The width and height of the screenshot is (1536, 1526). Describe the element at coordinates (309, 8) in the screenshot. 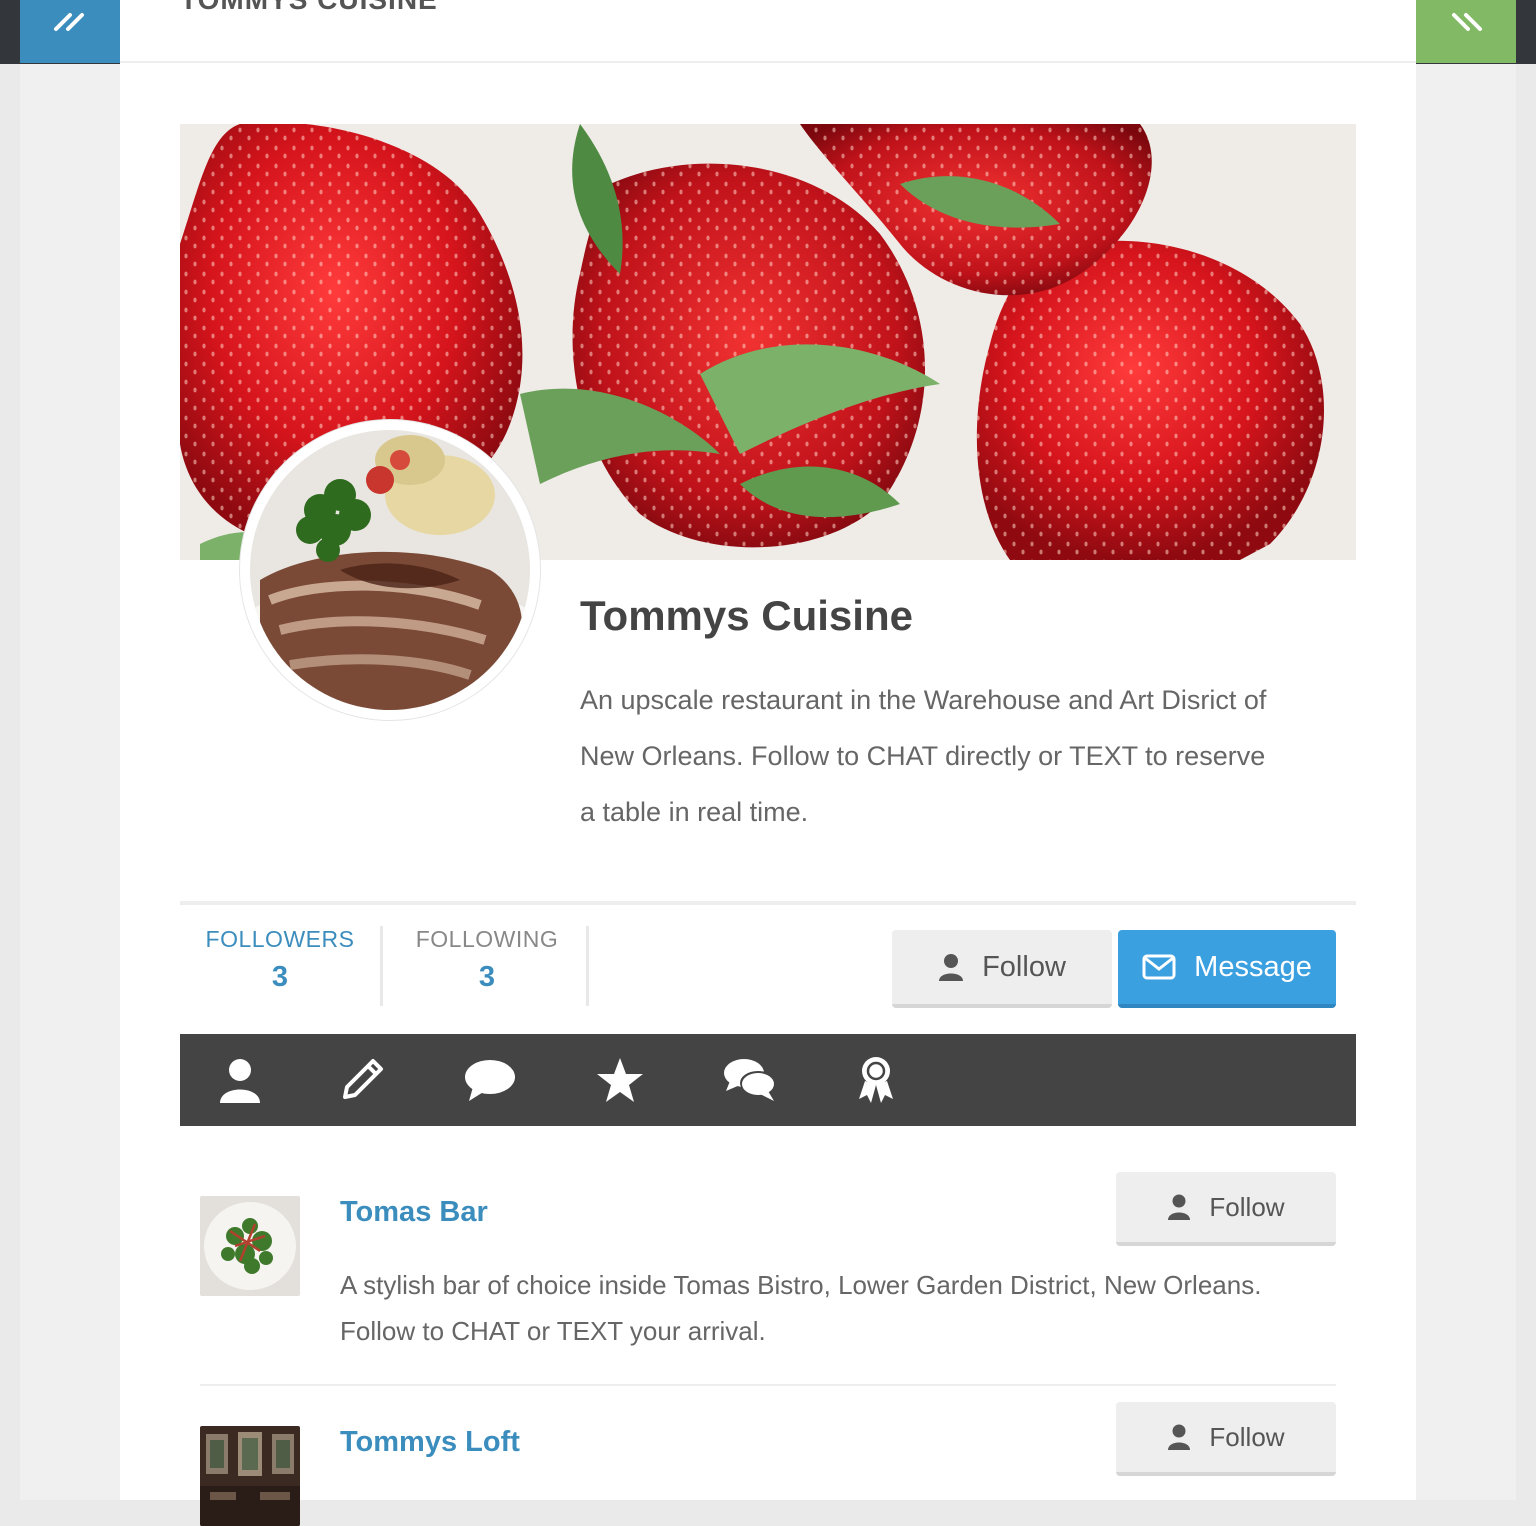

I see `site-title: TOMMYS CUISINE` at that location.